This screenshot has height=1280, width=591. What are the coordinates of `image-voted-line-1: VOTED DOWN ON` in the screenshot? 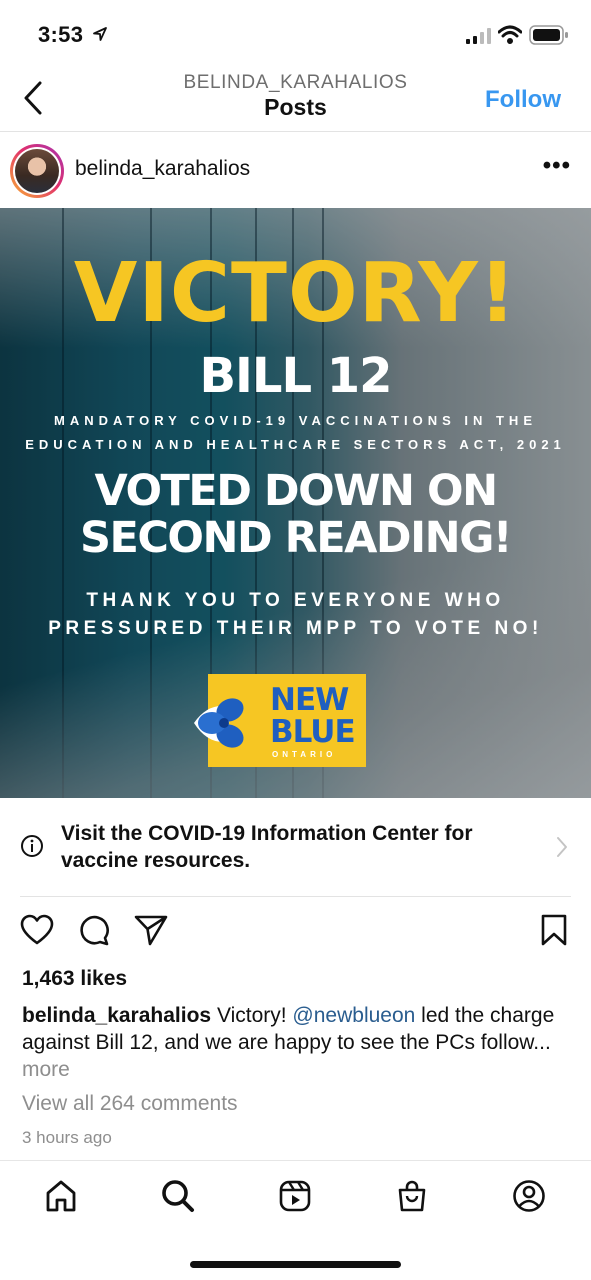 It's located at (296, 491).